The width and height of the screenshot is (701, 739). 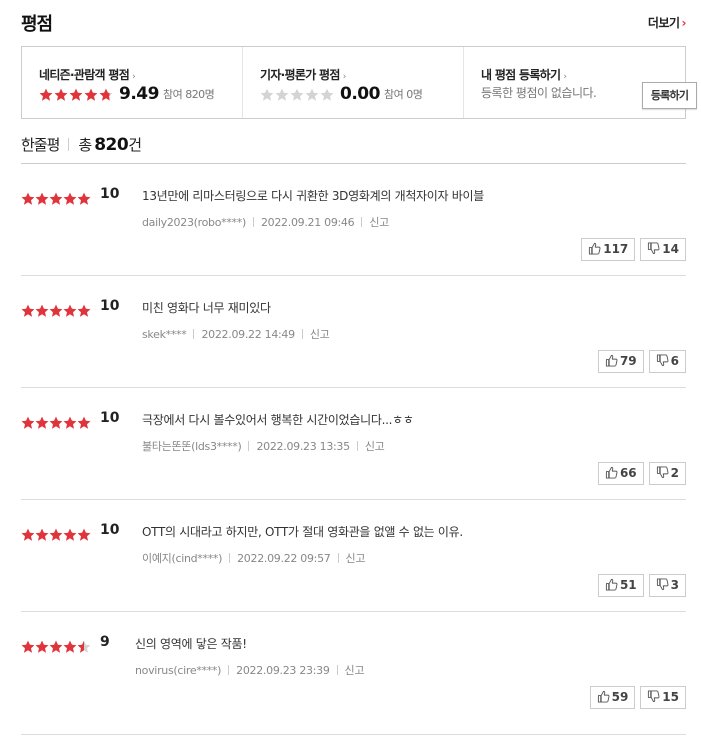 I want to click on page-title: 평점, so click(x=37, y=24).